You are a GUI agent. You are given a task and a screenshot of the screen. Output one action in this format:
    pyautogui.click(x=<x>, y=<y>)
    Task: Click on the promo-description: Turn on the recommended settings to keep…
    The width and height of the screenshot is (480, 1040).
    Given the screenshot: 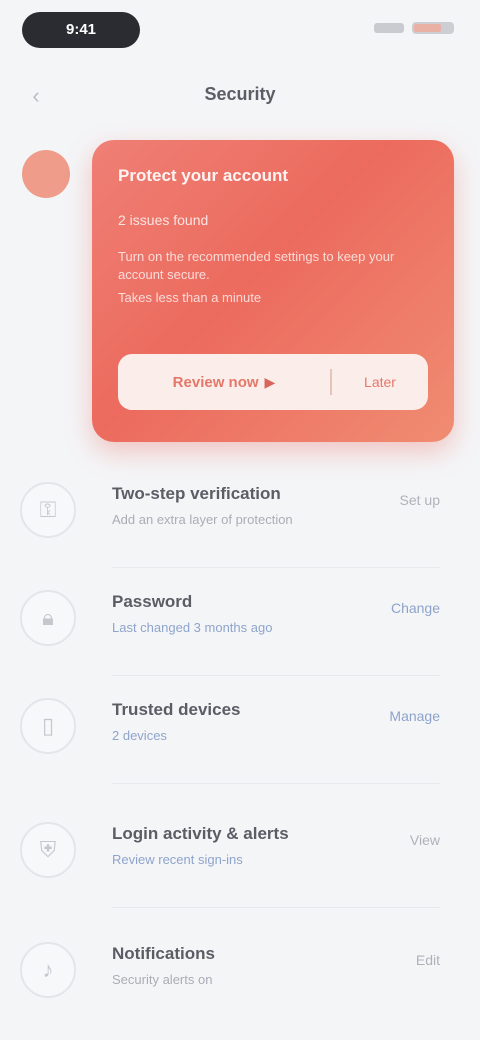 What is the action you would take?
    pyautogui.click(x=256, y=265)
    